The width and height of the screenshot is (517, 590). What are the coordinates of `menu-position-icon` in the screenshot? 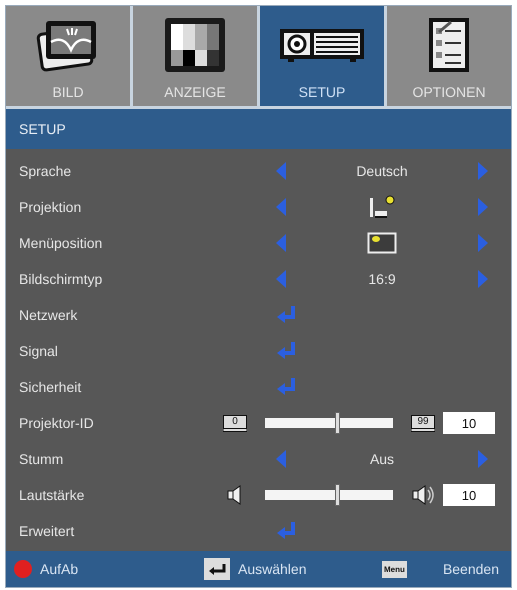 It's located at (382, 243).